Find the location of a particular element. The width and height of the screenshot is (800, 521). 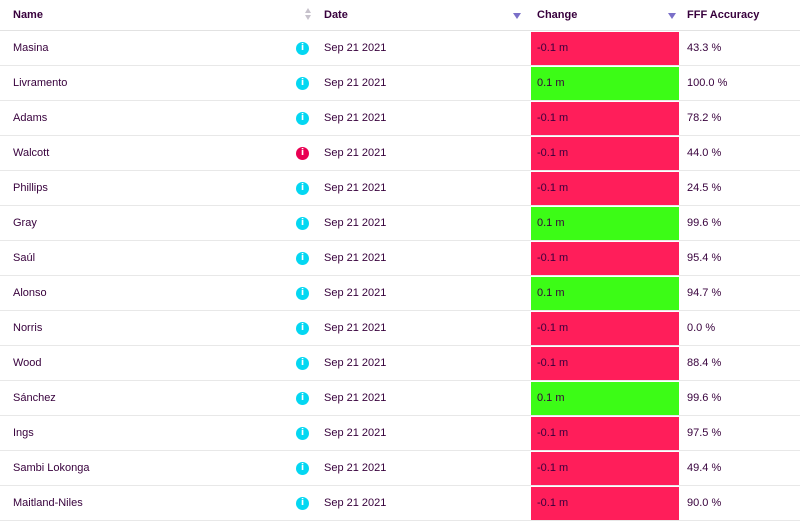

player-name-cell: Gray is located at coordinates (148, 223).